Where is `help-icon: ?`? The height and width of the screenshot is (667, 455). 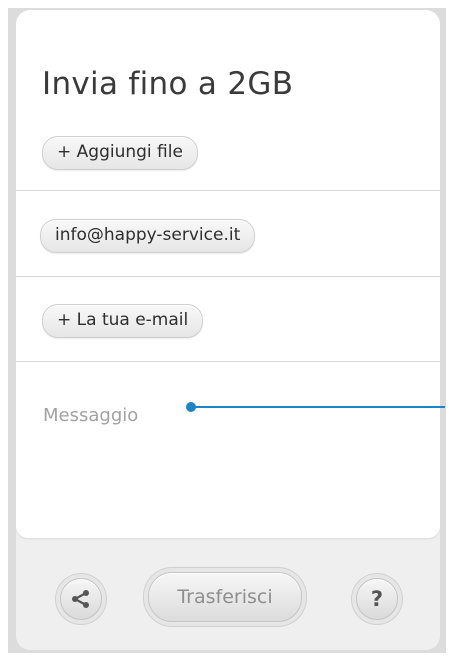 help-icon: ? is located at coordinates (377, 599).